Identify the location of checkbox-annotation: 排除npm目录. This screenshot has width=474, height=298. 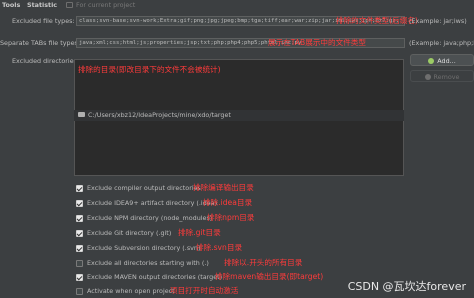
(231, 217).